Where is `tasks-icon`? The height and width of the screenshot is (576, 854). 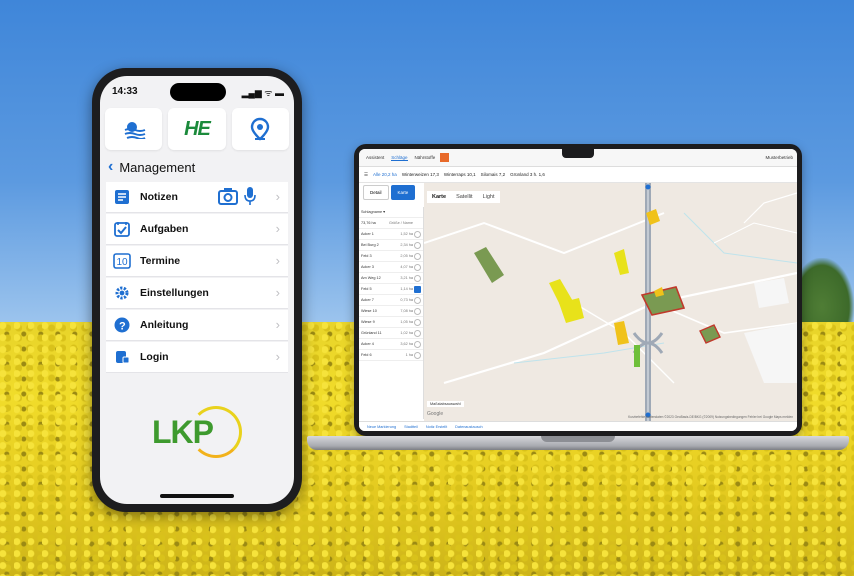
tasks-icon is located at coordinates (122, 229).